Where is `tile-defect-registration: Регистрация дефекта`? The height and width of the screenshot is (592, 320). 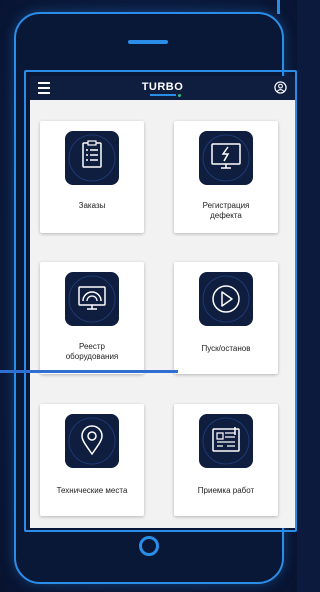
tile-defect-registration: Регистрация дефекта is located at coordinates (226, 177).